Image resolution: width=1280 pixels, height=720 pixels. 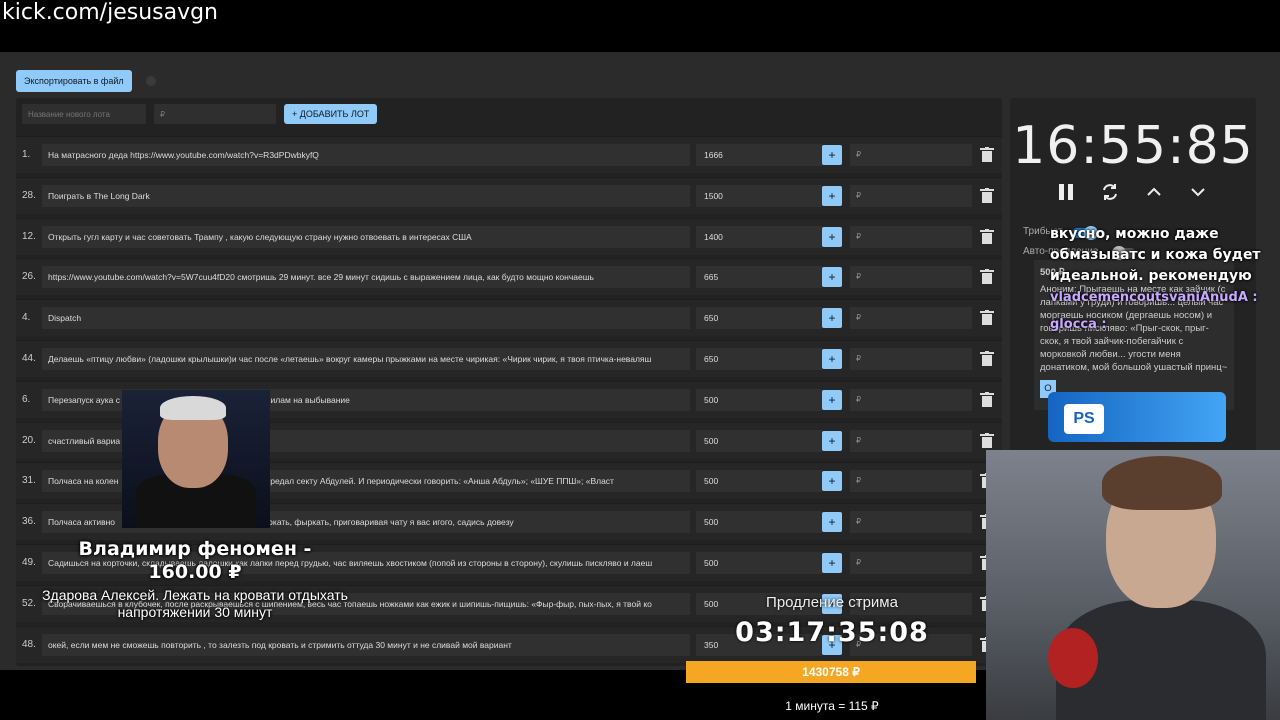 I want to click on export-button: Экспортировать в файл, so click(x=74, y=81).